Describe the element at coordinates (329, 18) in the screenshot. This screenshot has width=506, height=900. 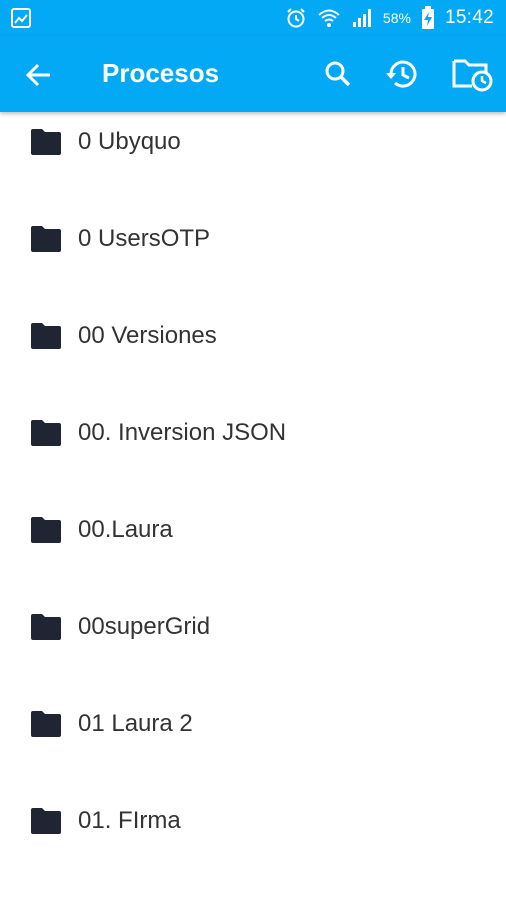
I see `wifi-icon` at that location.